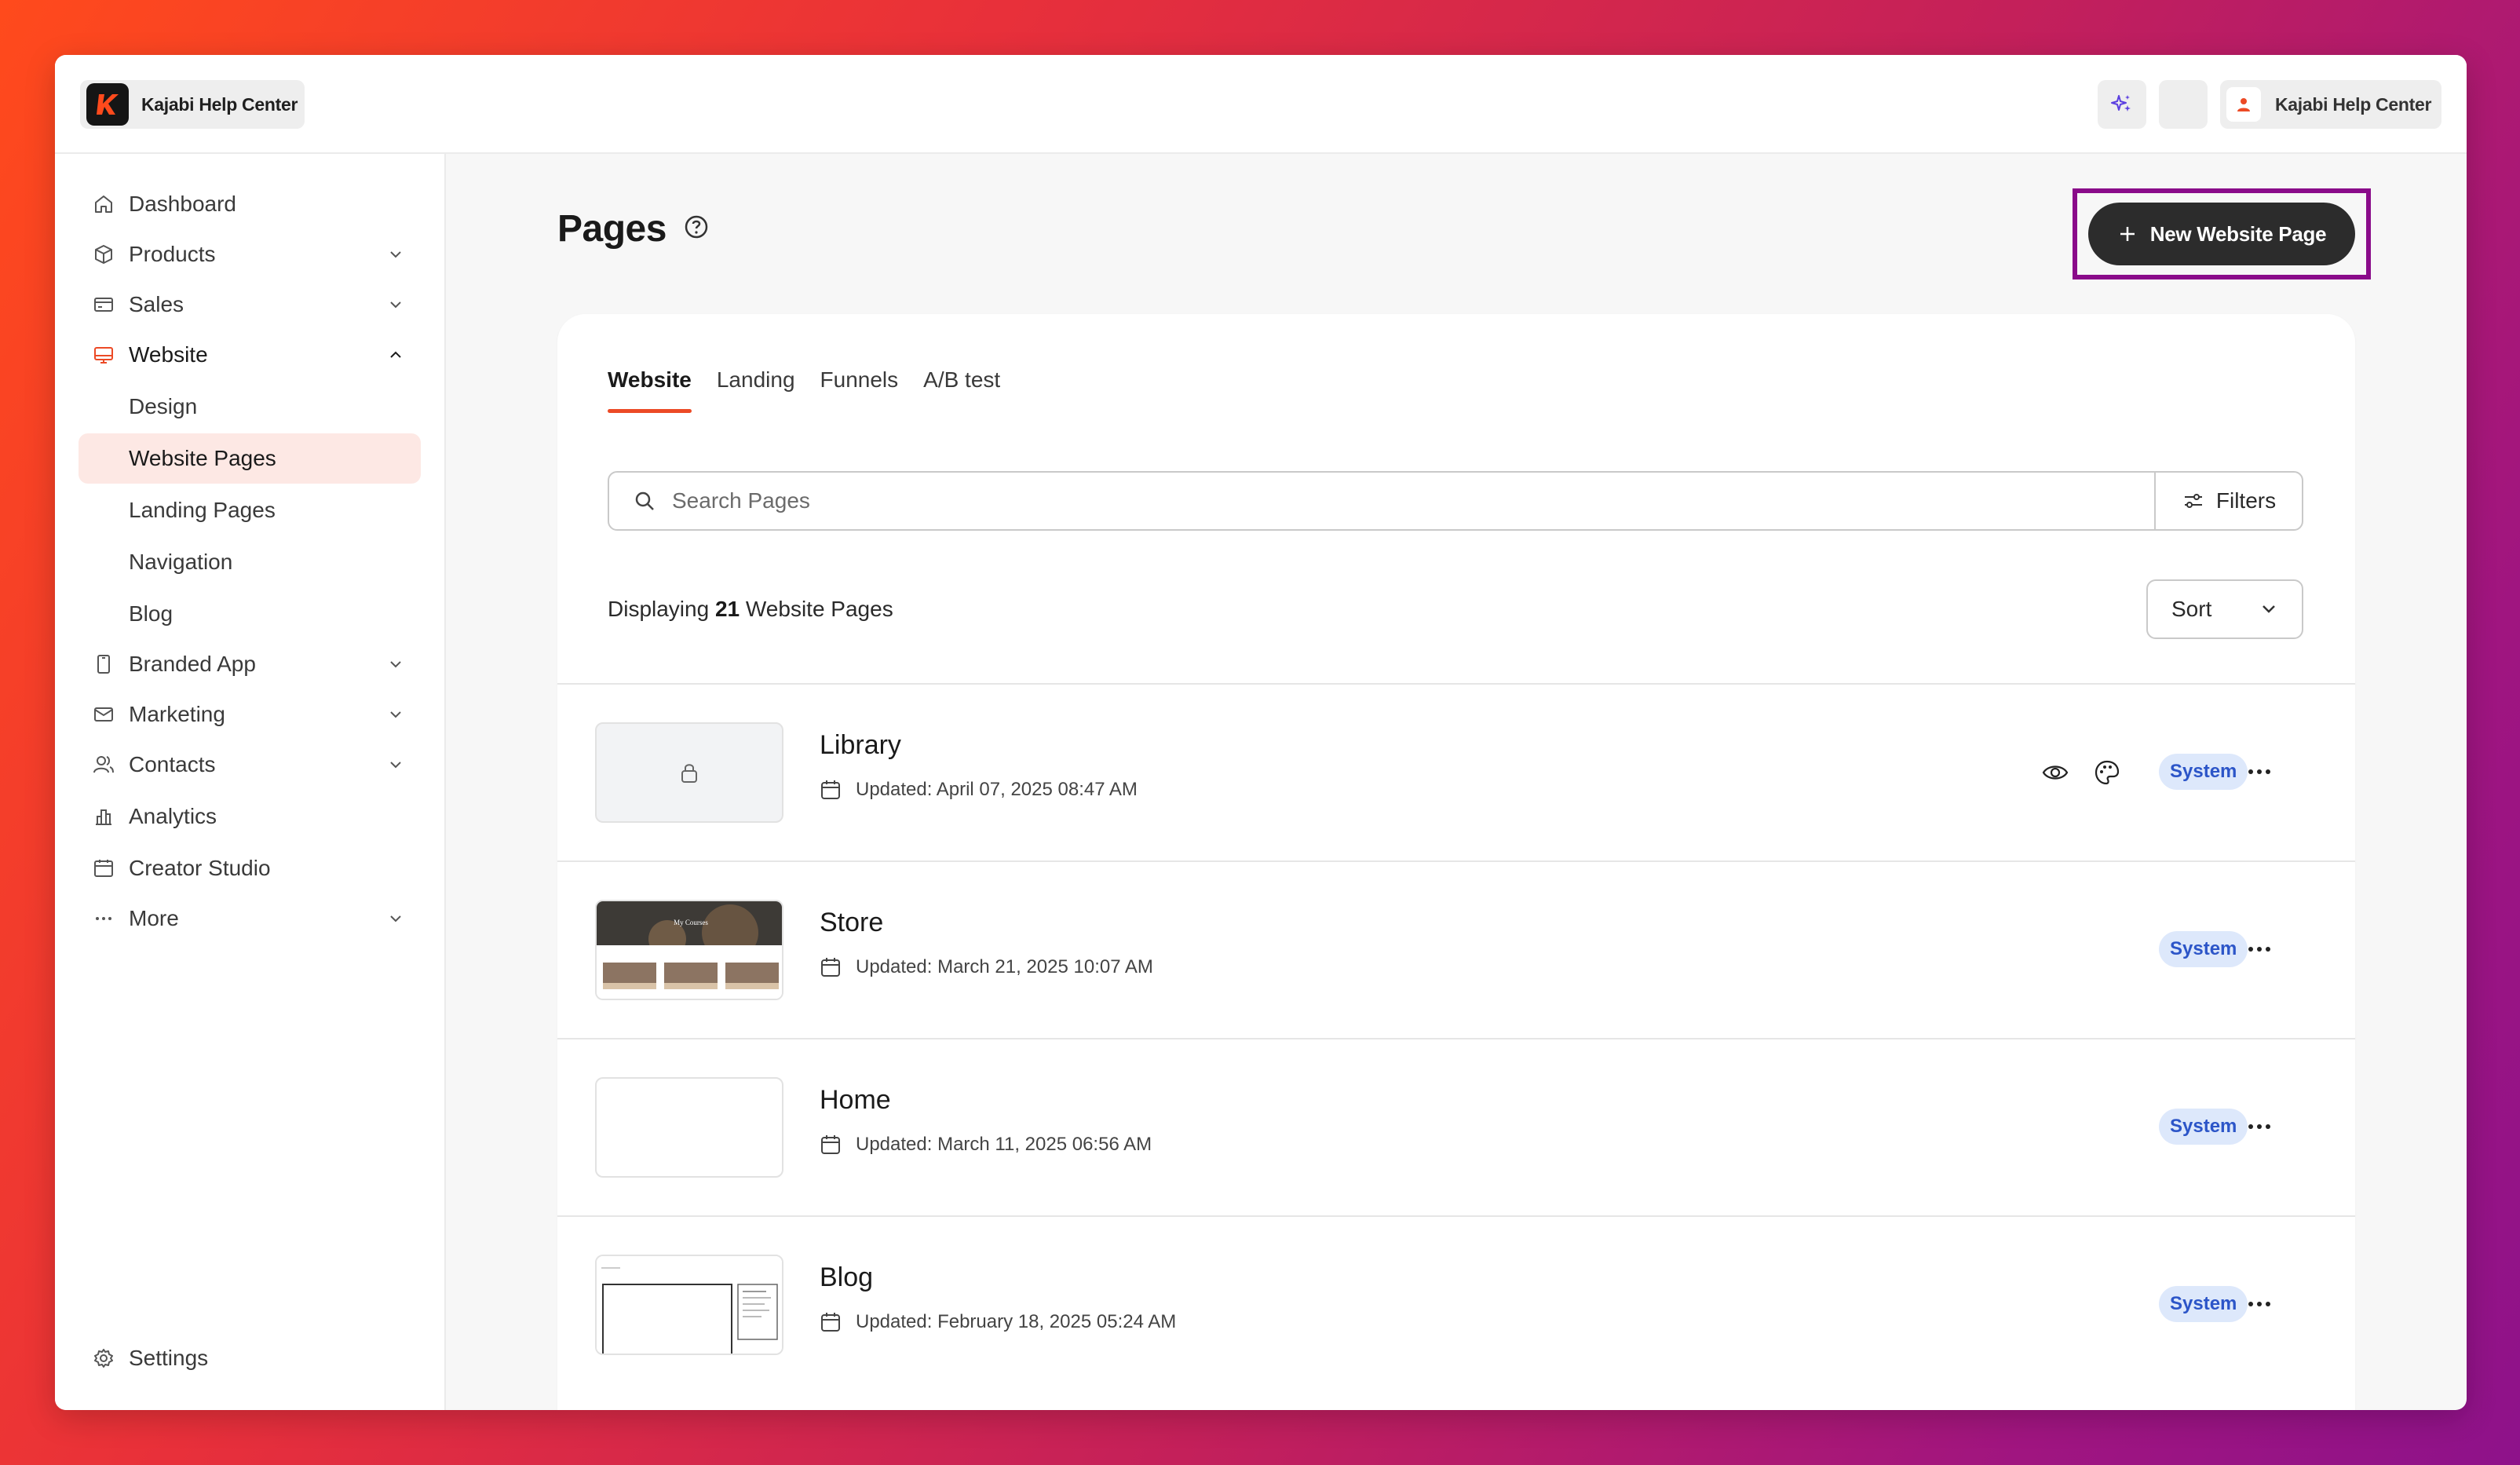  Describe the element at coordinates (756, 390) in the screenshot. I see `tab-landing: Landing` at that location.